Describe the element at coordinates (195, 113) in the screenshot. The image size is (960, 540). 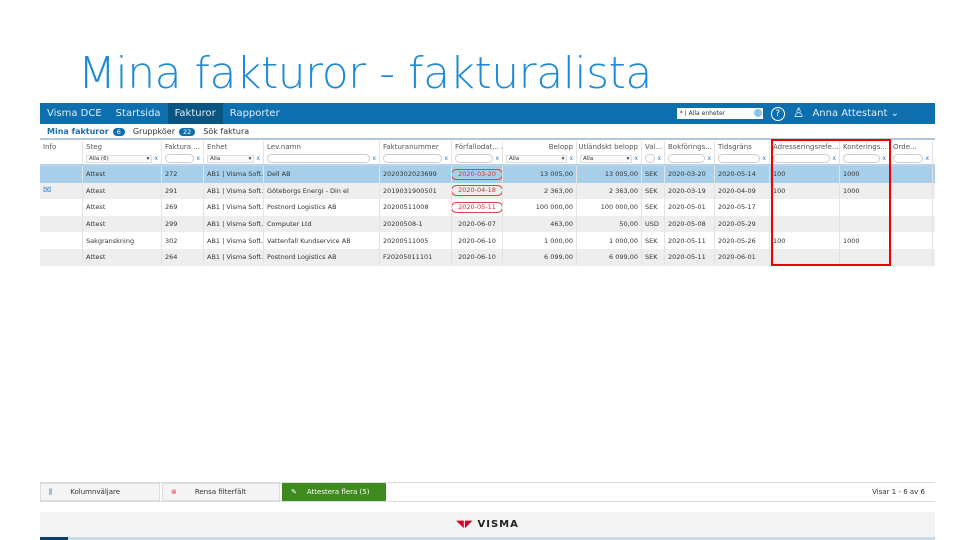
I see `nav-fakturor: Fakturor` at that location.